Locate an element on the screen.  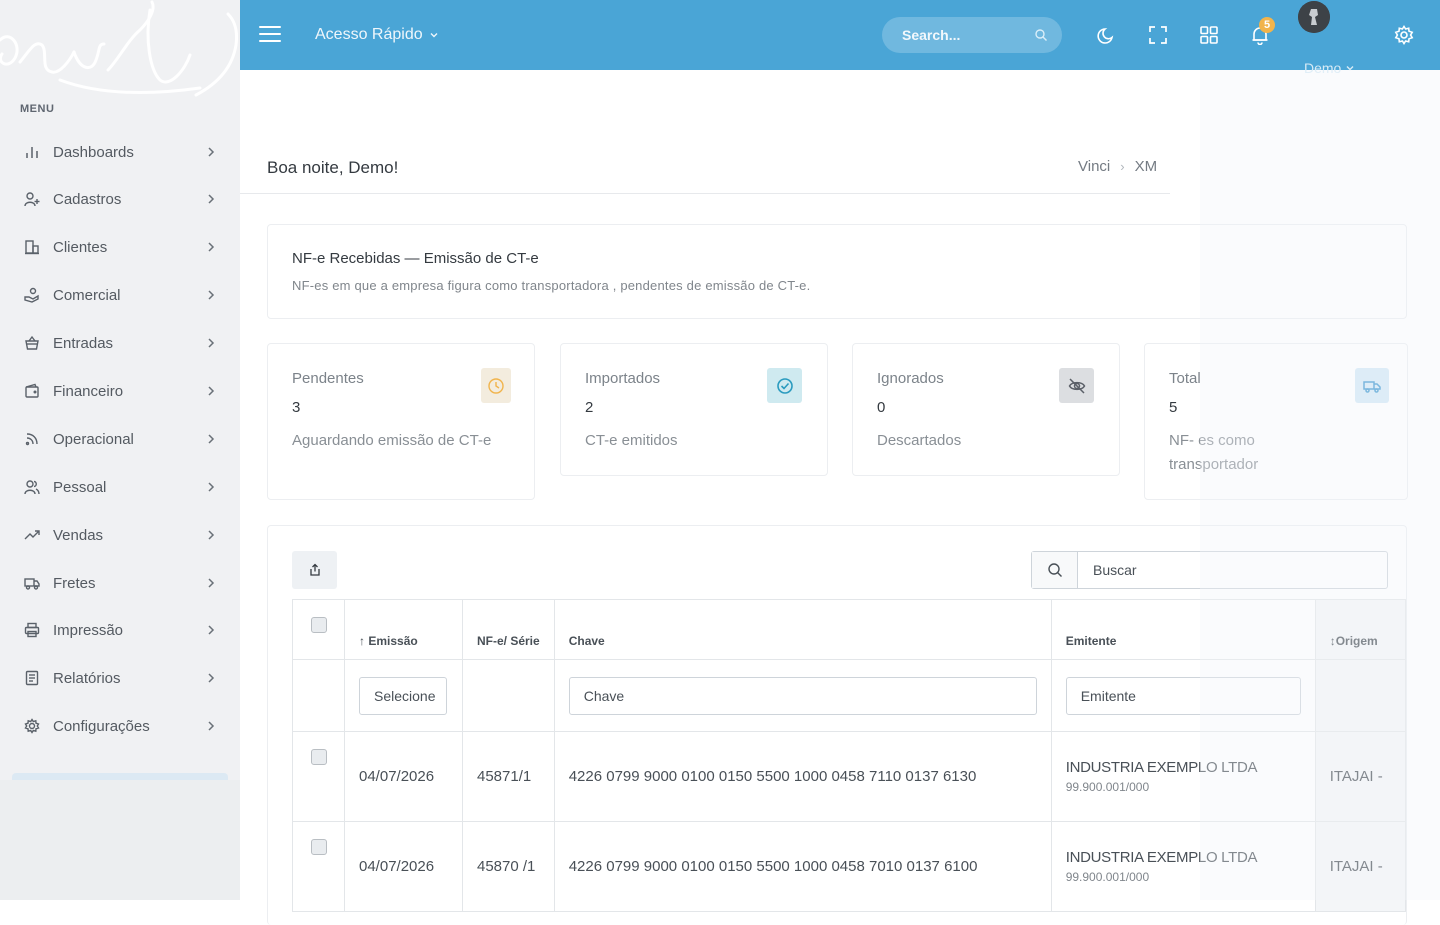
stat-description: Descartados is located at coordinates (919, 440).